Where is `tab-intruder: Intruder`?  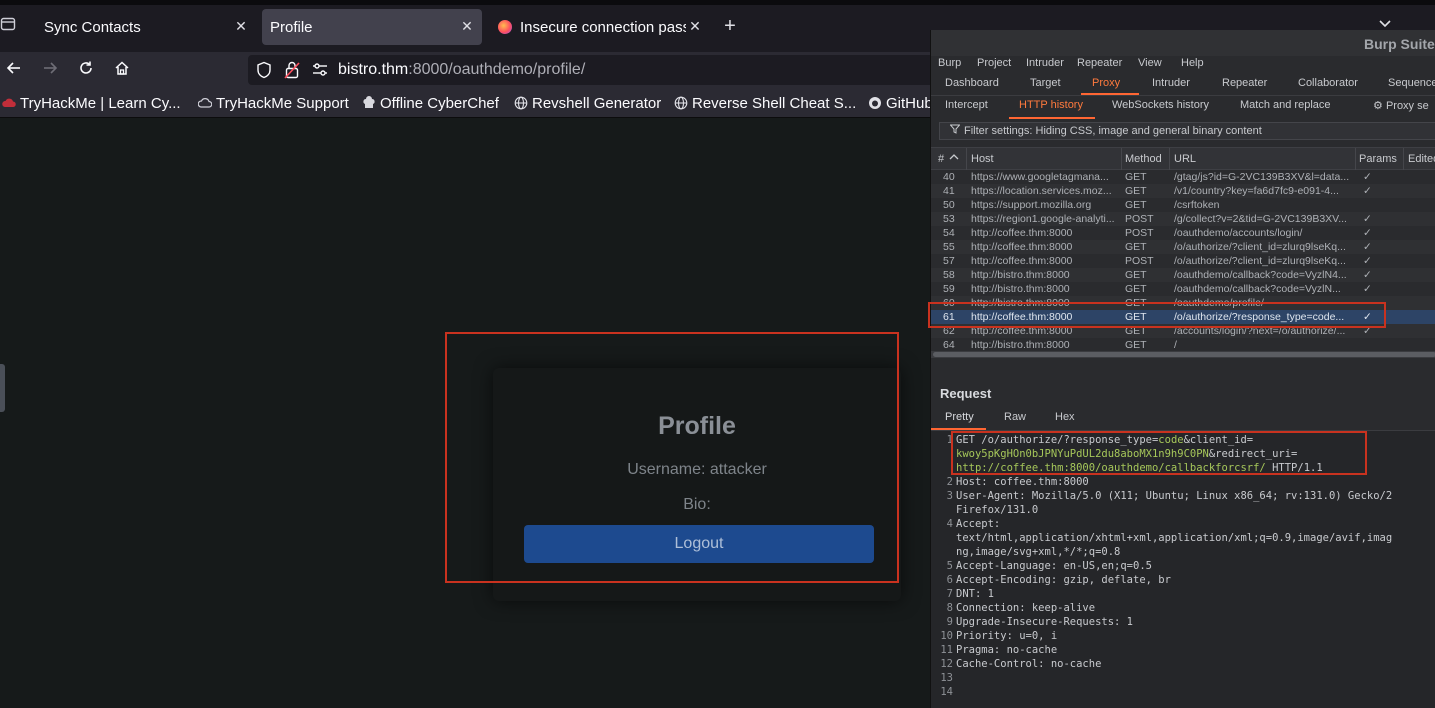 tab-intruder: Intruder is located at coordinates (1171, 83).